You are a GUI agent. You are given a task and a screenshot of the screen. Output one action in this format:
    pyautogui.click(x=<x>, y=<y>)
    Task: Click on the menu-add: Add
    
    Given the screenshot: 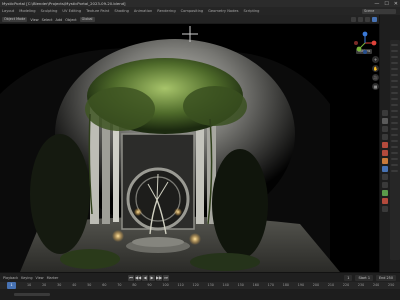 What is the action you would take?
    pyautogui.click(x=58, y=20)
    